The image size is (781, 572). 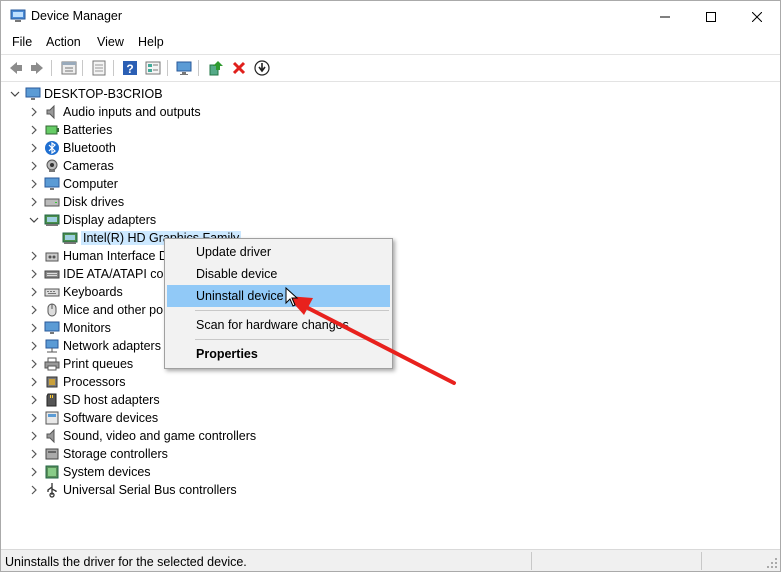 I want to click on tree-item-label: Software devices, so click(x=111, y=418).